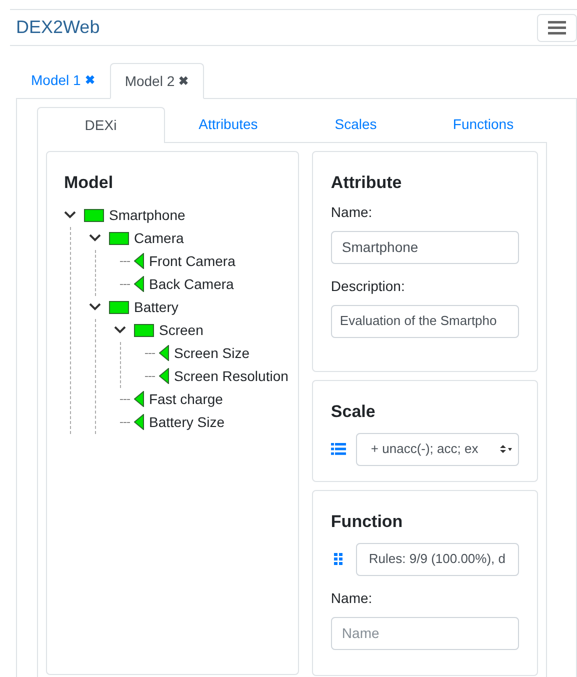  I want to click on tree-item: Screen, so click(181, 330).